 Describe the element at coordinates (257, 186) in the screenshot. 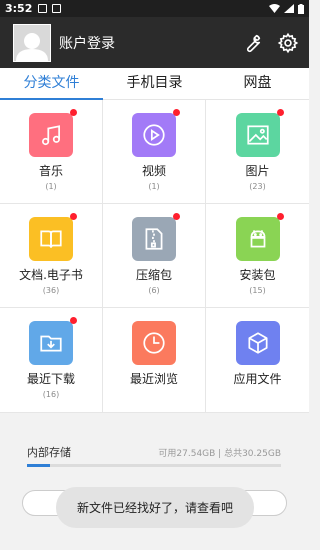

I see `category-count: (23)` at that location.